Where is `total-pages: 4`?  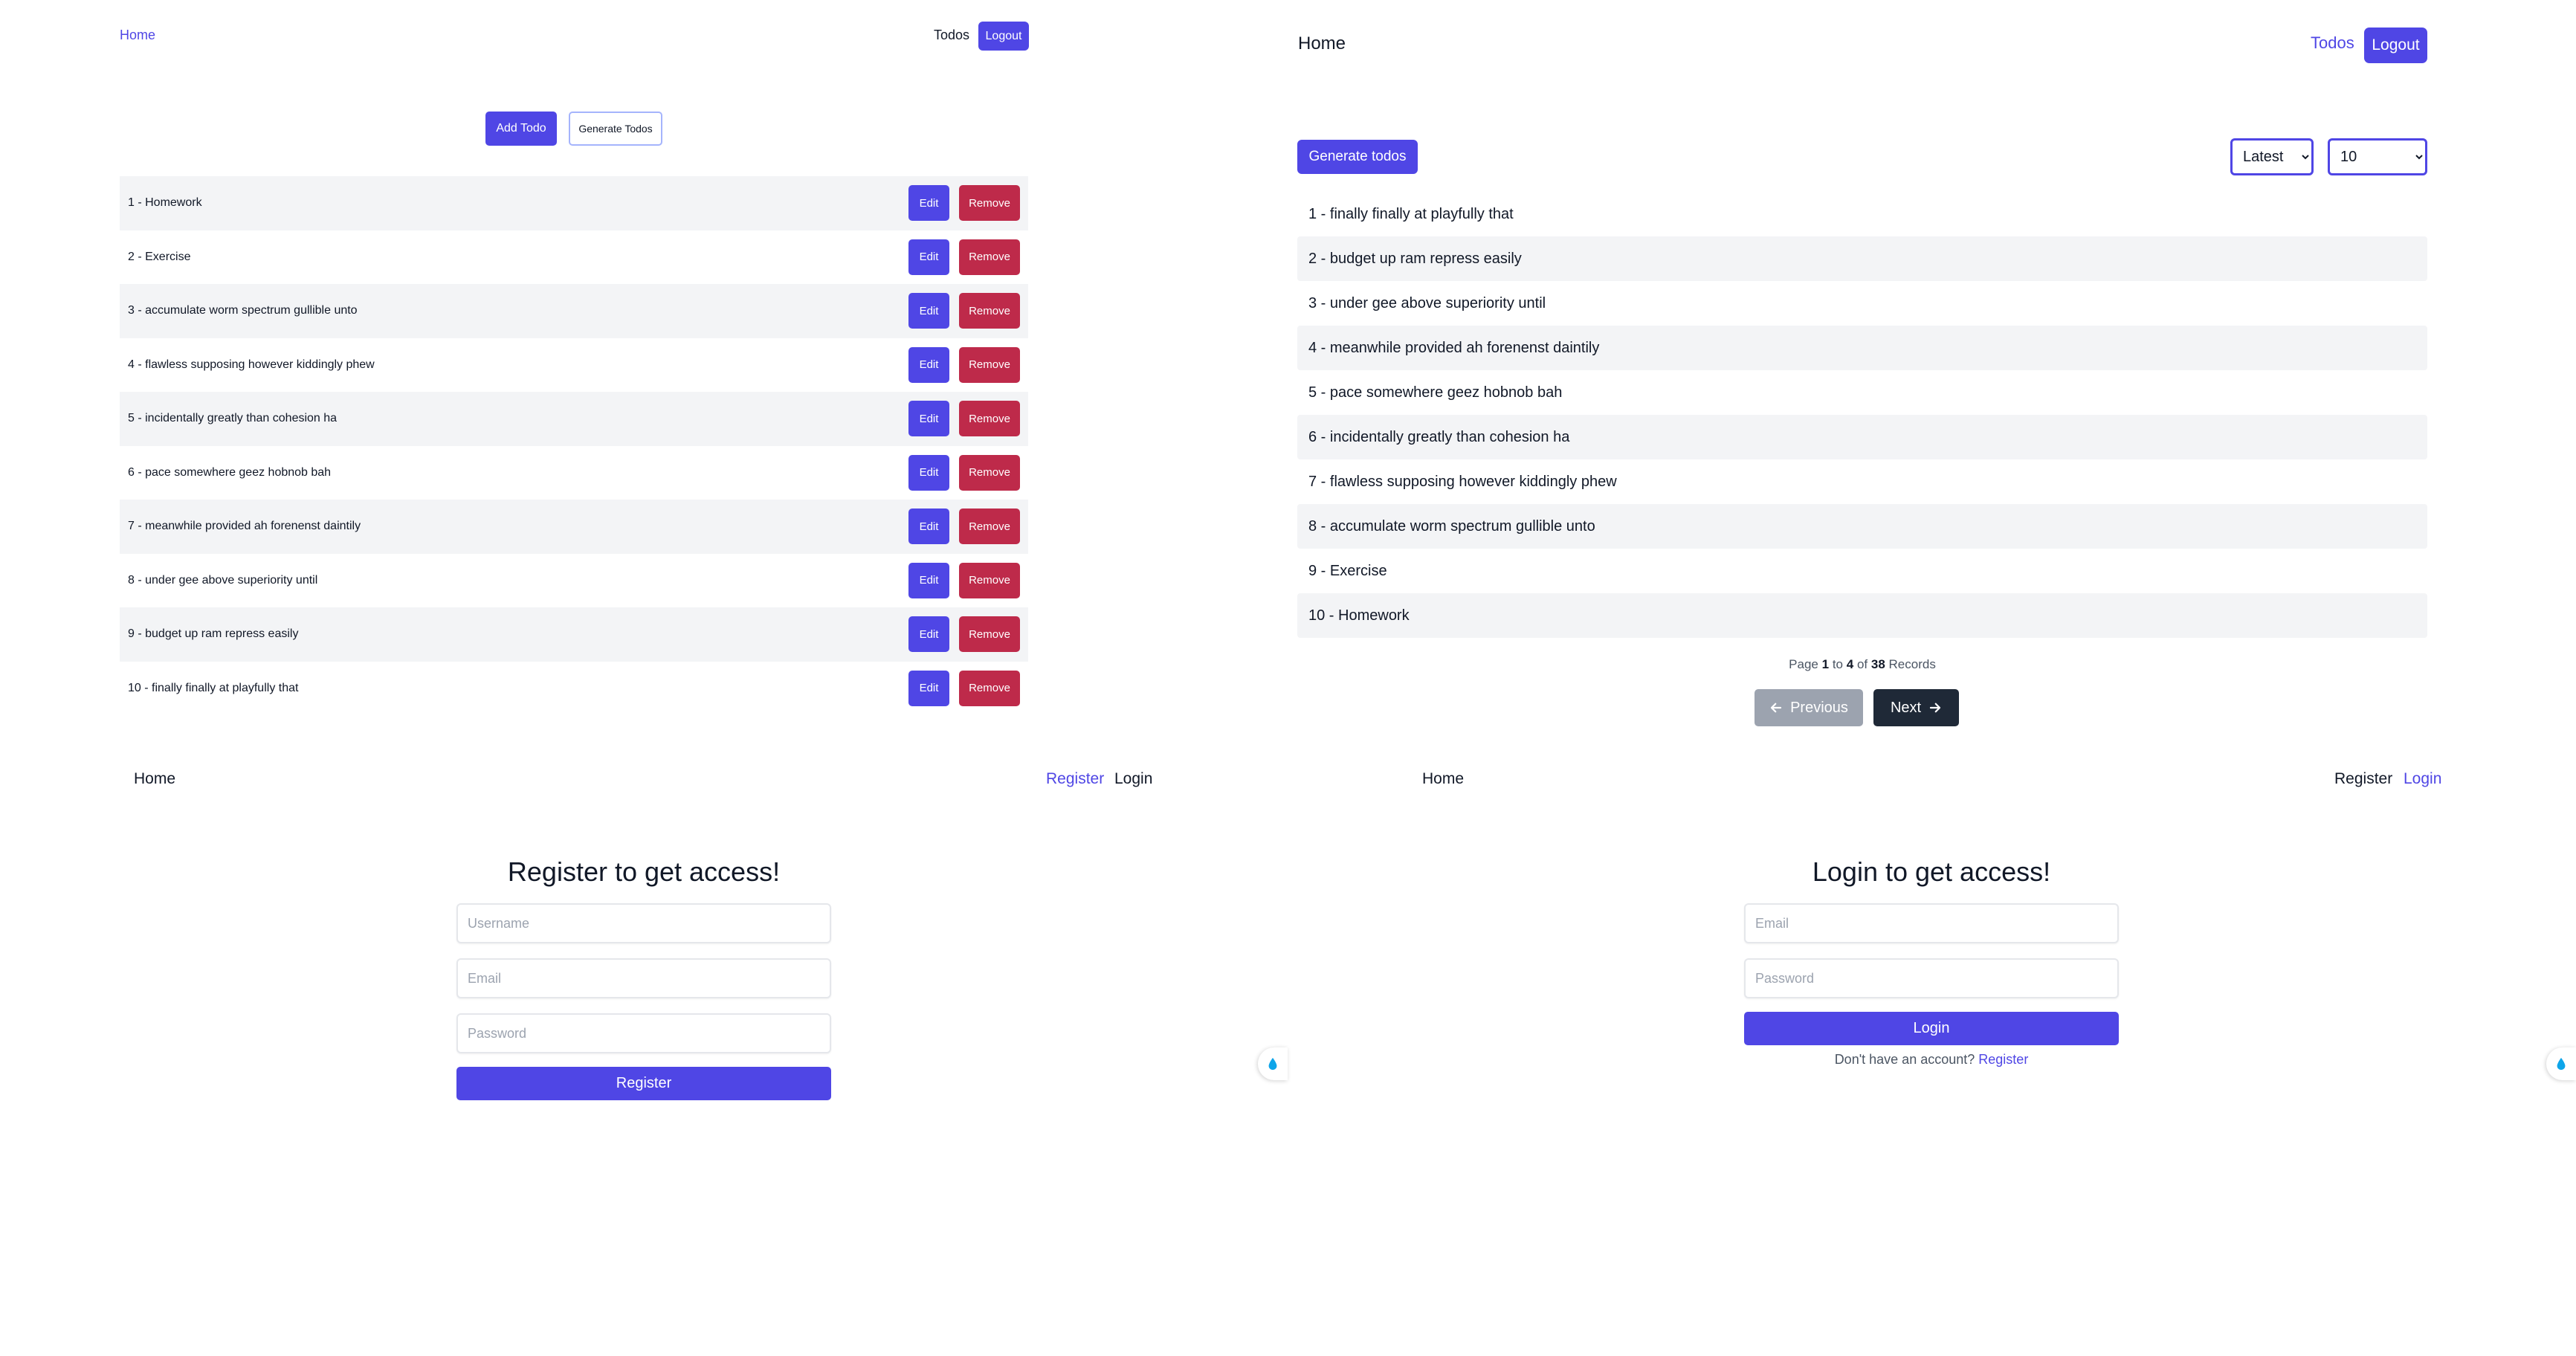
total-pages: 4 is located at coordinates (1850, 664).